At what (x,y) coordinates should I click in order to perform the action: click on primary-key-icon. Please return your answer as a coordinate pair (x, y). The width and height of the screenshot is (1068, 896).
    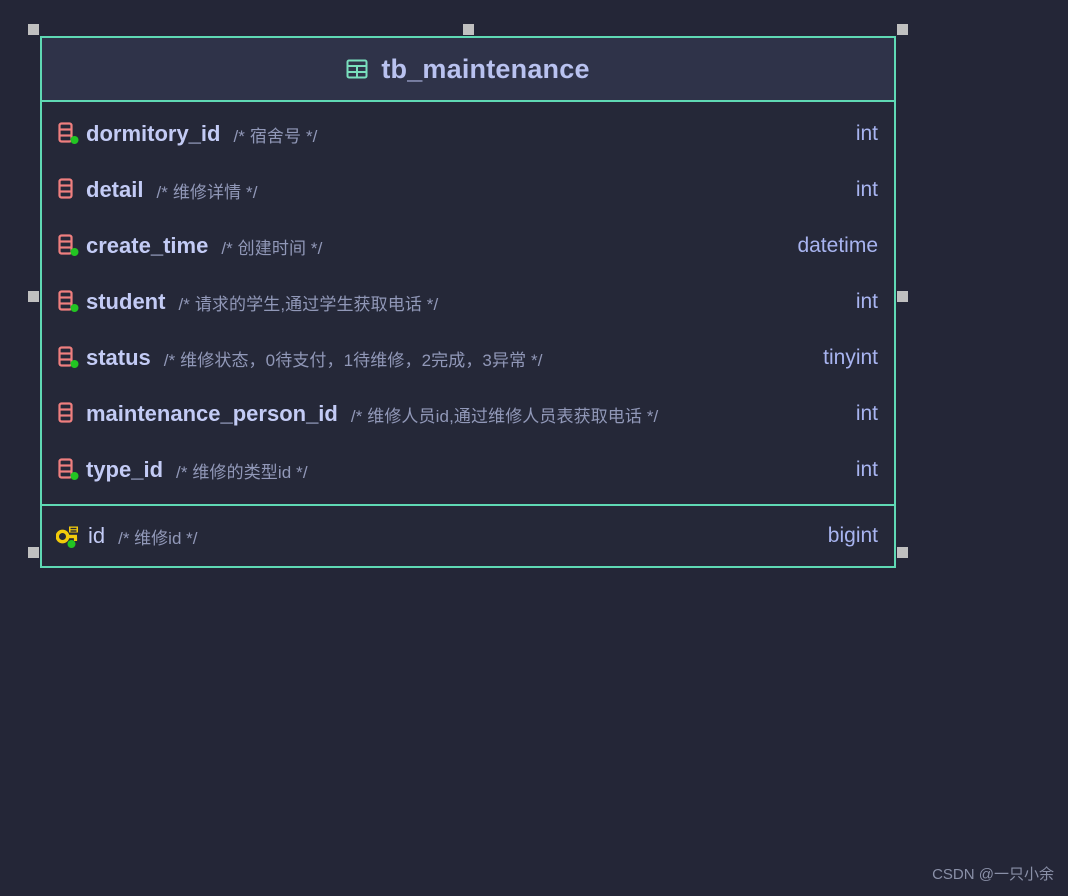
    Looking at the image, I should click on (69, 536).